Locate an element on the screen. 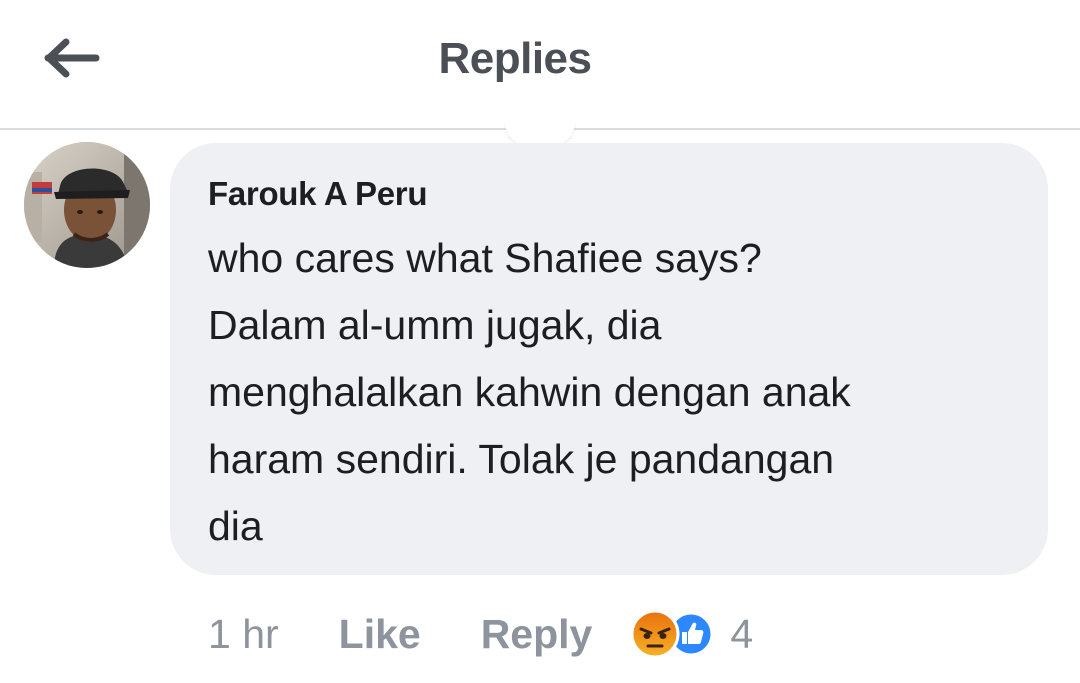 This screenshot has width=1080, height=683. reactions-summary: 4 is located at coordinates (691, 634).